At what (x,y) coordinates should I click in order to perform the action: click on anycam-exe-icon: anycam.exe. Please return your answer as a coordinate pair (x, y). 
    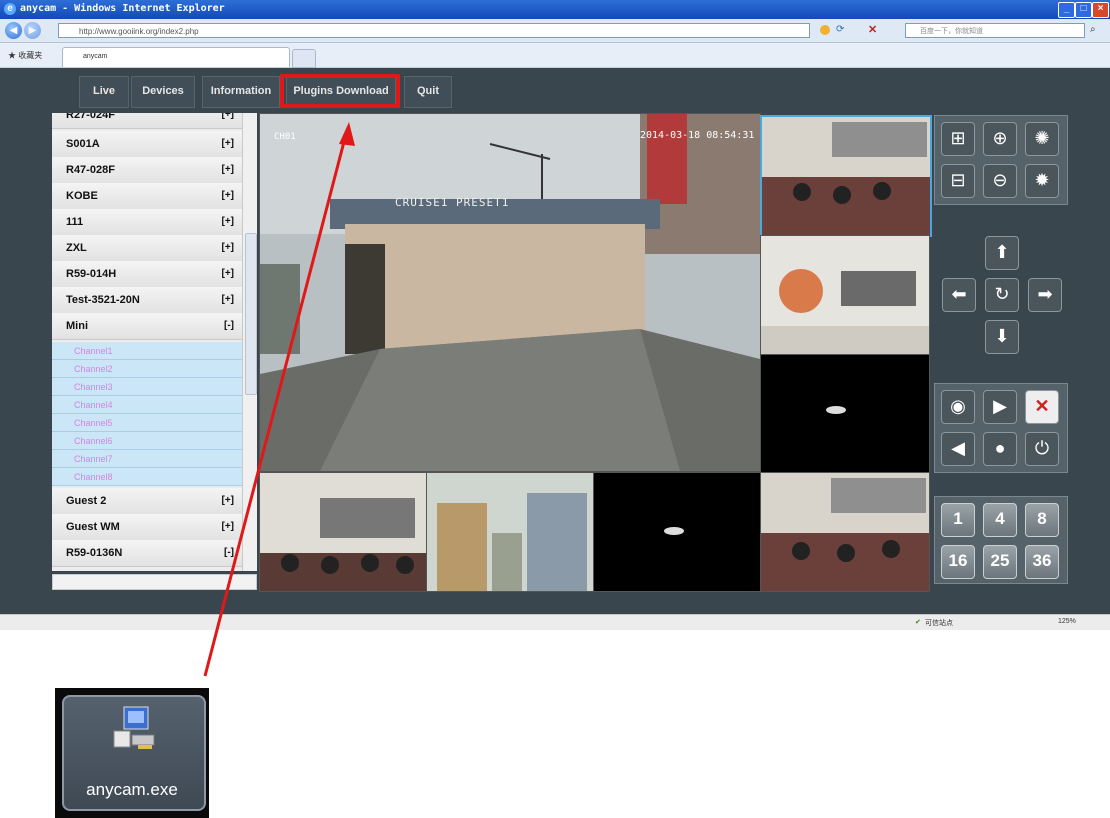
    Looking at the image, I should click on (132, 753).